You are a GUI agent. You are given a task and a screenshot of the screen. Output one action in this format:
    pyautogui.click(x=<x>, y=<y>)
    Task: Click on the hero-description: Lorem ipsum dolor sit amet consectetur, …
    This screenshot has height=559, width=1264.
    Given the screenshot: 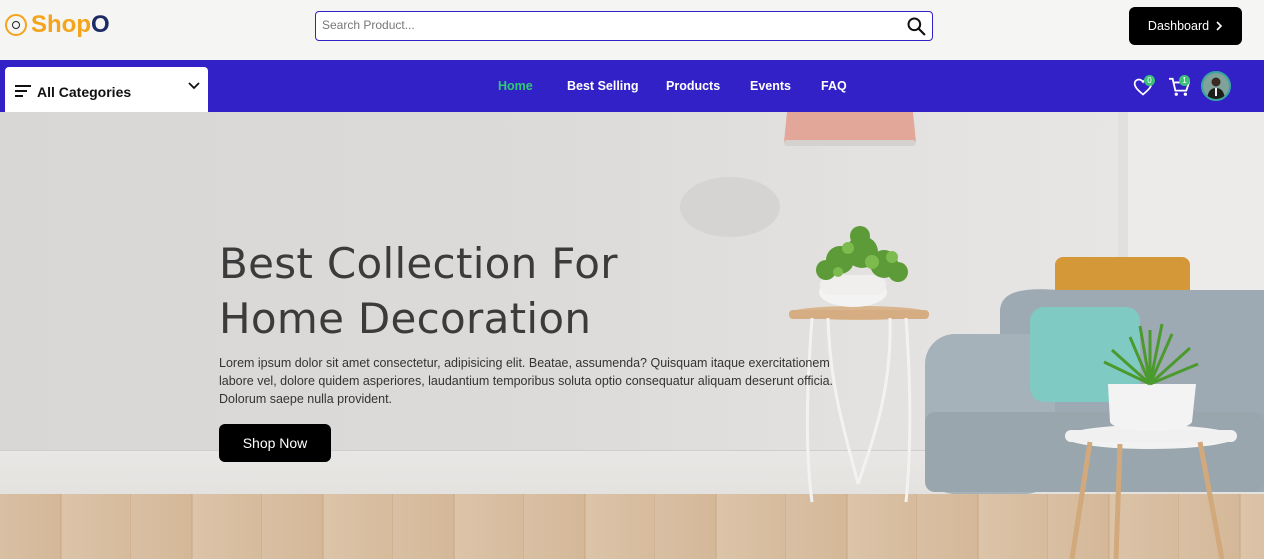 What is the action you would take?
    pyautogui.click(x=526, y=381)
    